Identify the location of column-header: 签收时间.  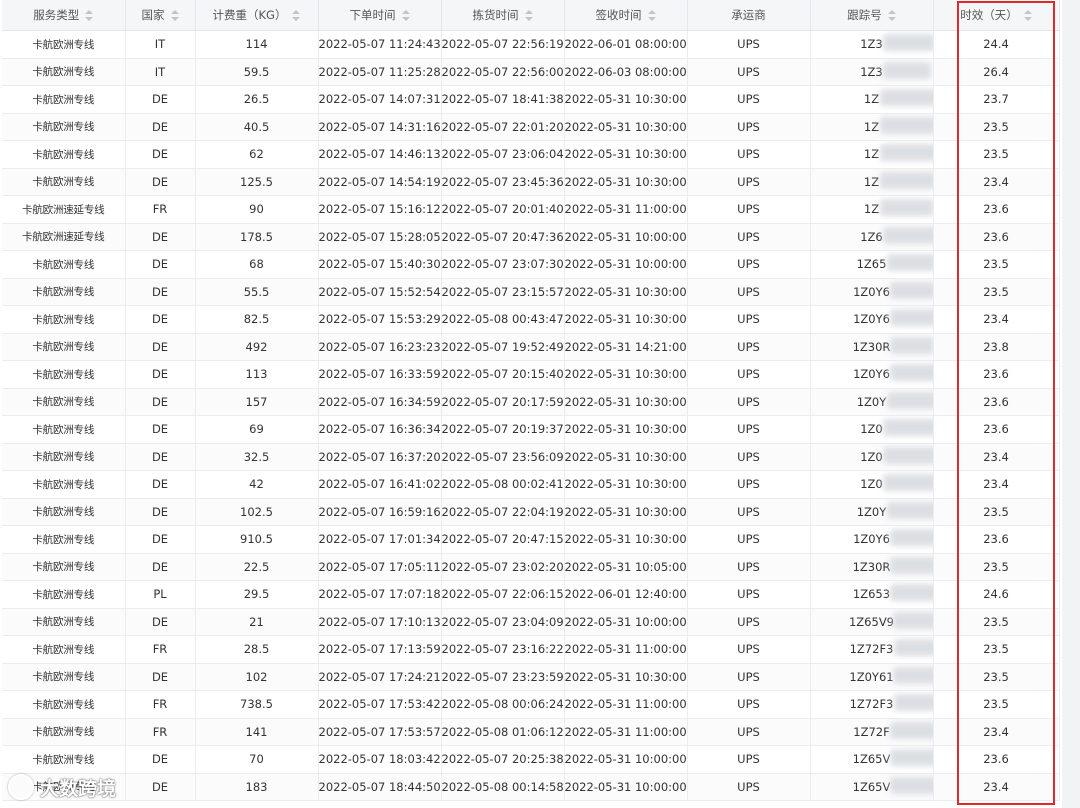
(626, 15).